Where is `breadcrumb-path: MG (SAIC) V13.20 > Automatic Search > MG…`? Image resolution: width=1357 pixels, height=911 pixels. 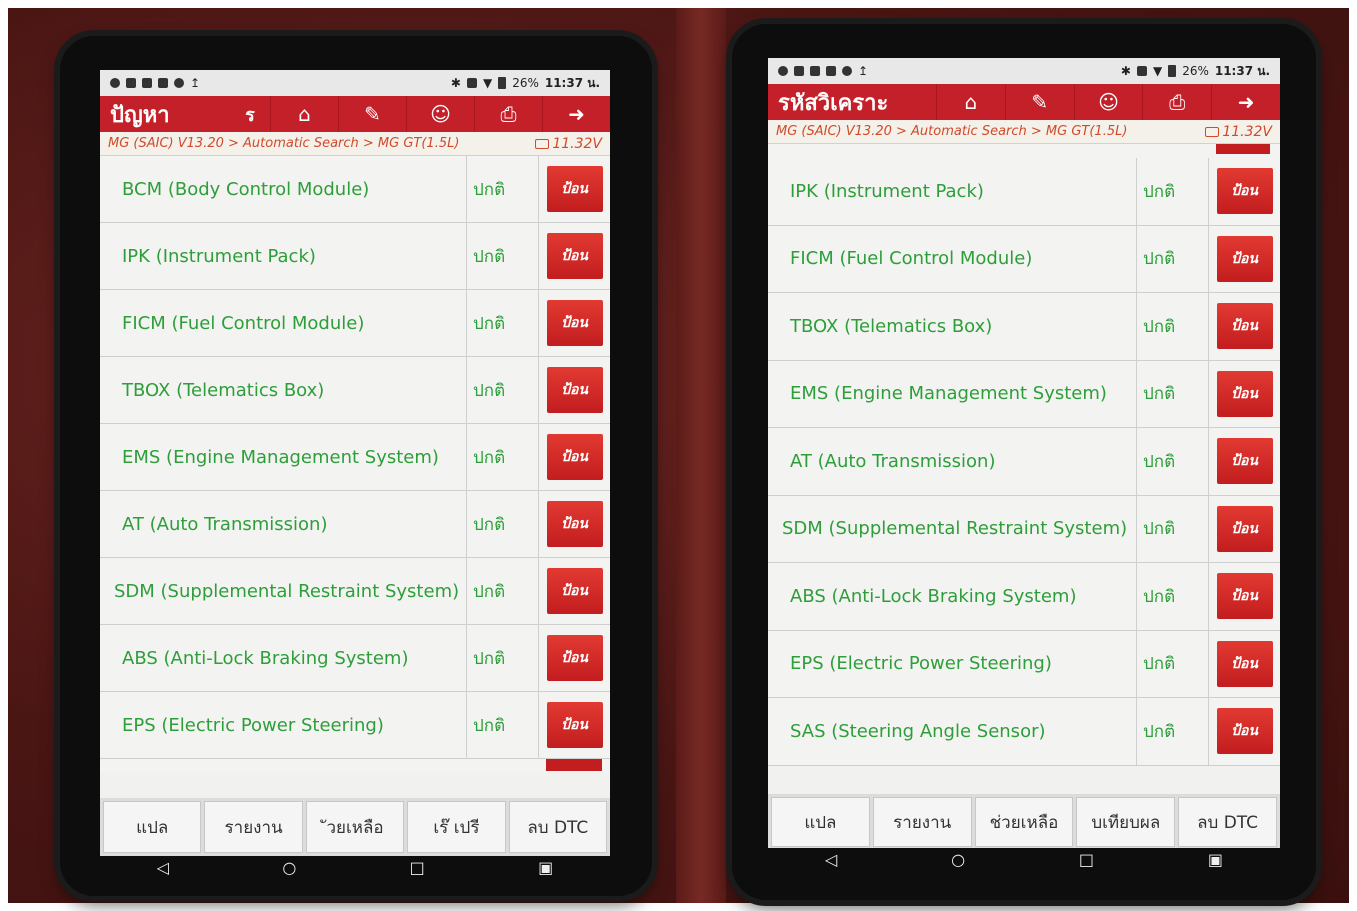 breadcrumb-path: MG (SAIC) V13.20 > Automatic Search > MG… is located at coordinates (284, 143).